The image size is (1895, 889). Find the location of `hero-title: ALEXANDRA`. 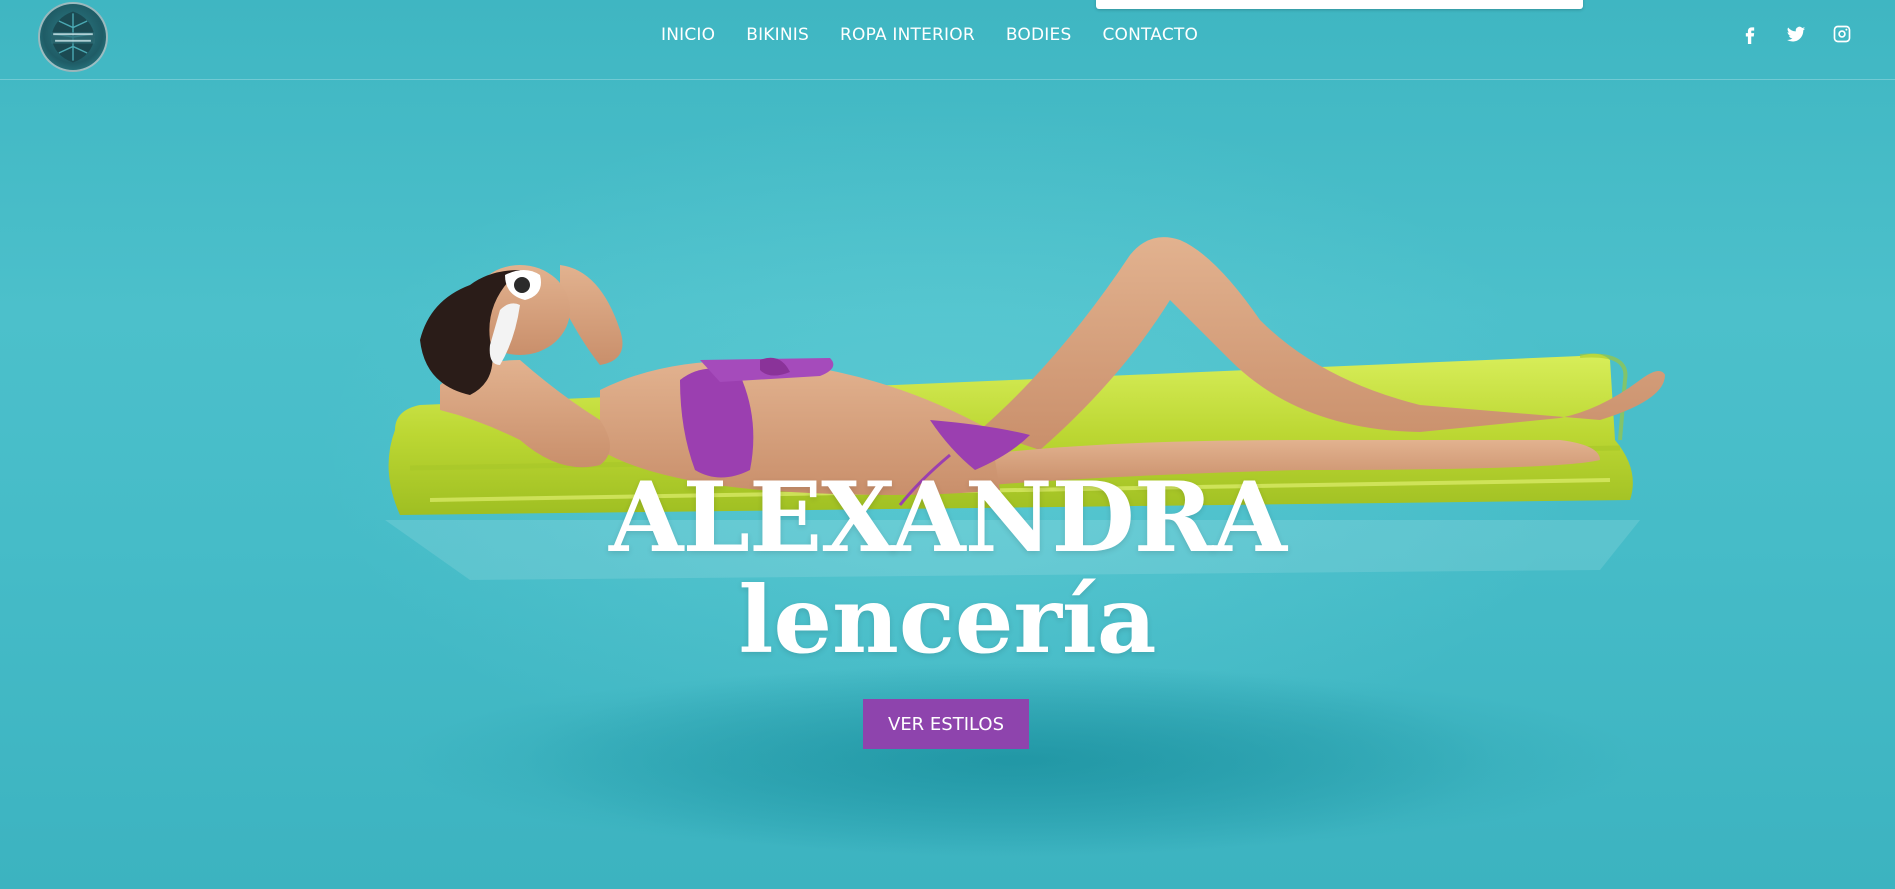

hero-title: ALEXANDRA is located at coordinates (948, 517).